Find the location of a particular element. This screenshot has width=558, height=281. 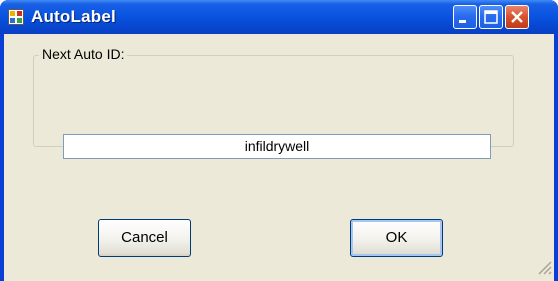

window-frame-right is located at coordinates (556, 157).